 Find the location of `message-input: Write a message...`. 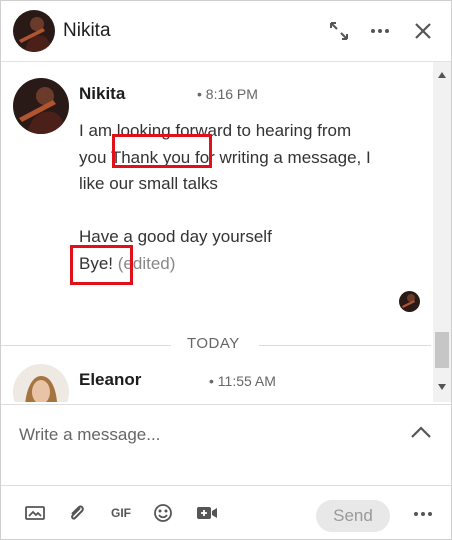

message-input: Write a message... is located at coordinates (89, 435).